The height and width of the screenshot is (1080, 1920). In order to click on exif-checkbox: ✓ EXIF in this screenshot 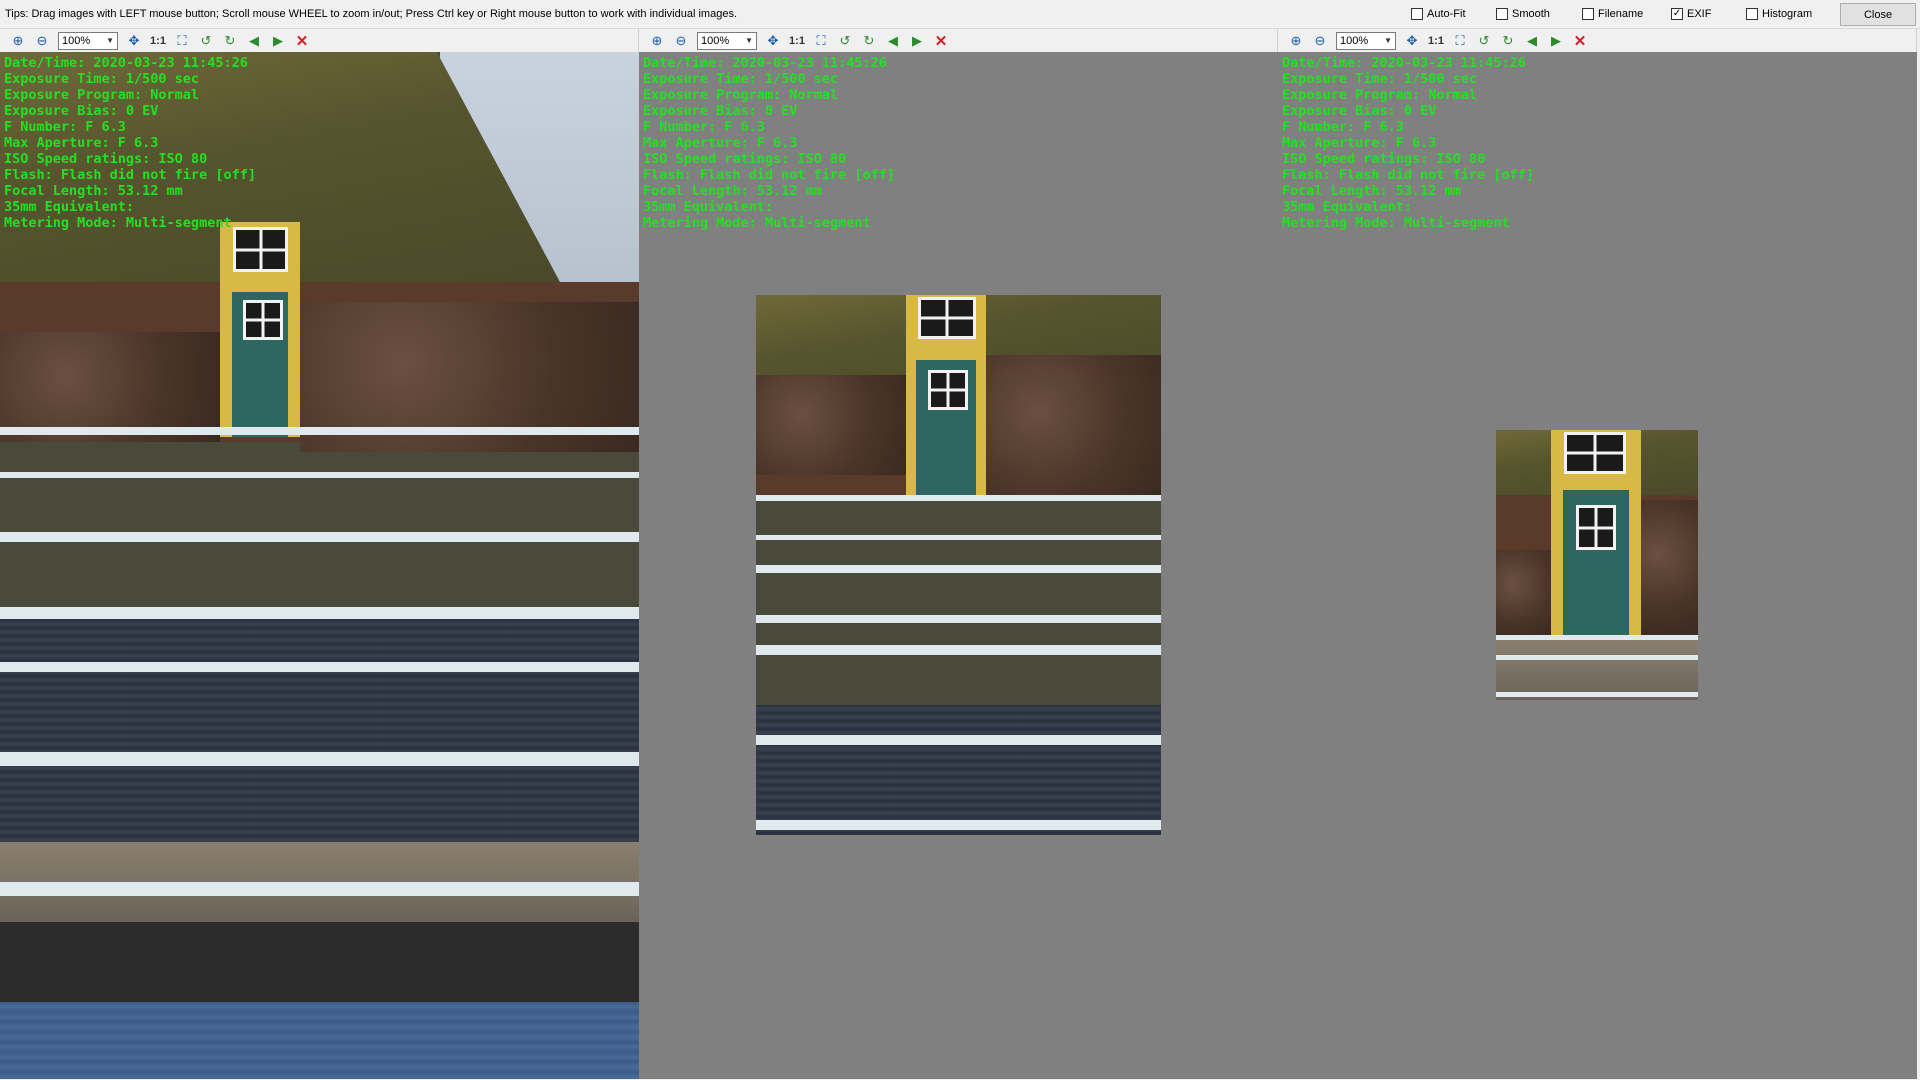, I will do `click(1691, 14)`.